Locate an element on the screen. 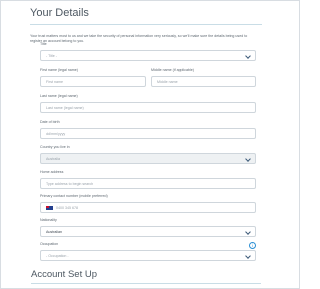 This screenshot has height=289, width=320. nationality-select-value: Australian is located at coordinates (54, 231).